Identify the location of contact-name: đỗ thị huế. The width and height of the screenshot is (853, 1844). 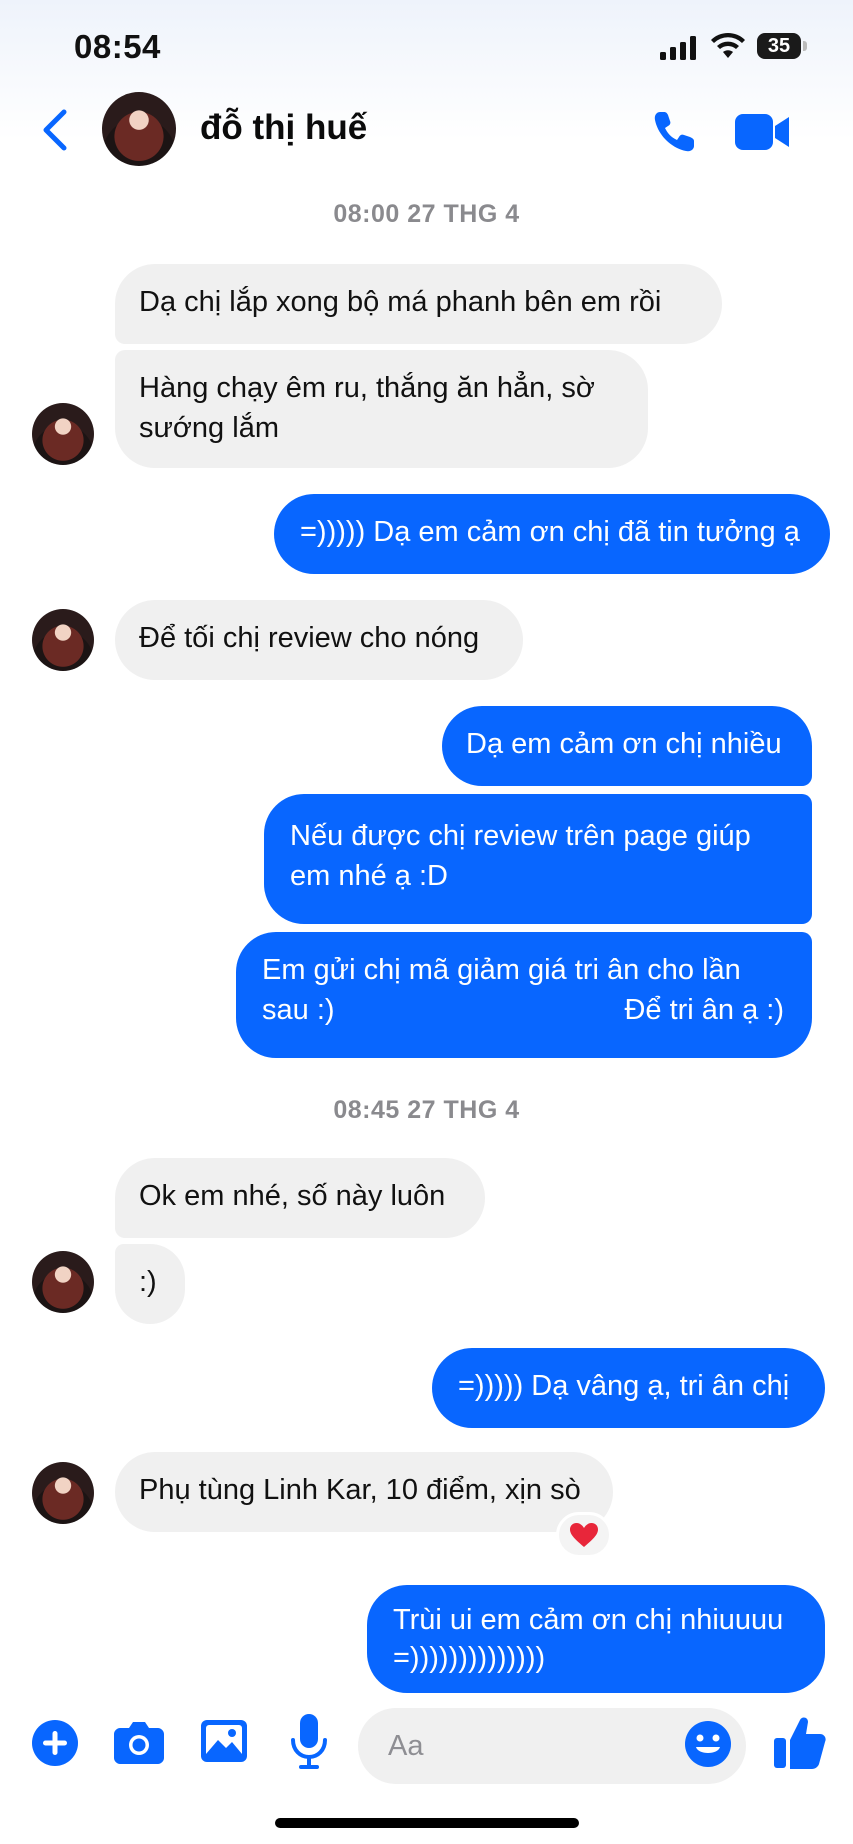
(283, 128).